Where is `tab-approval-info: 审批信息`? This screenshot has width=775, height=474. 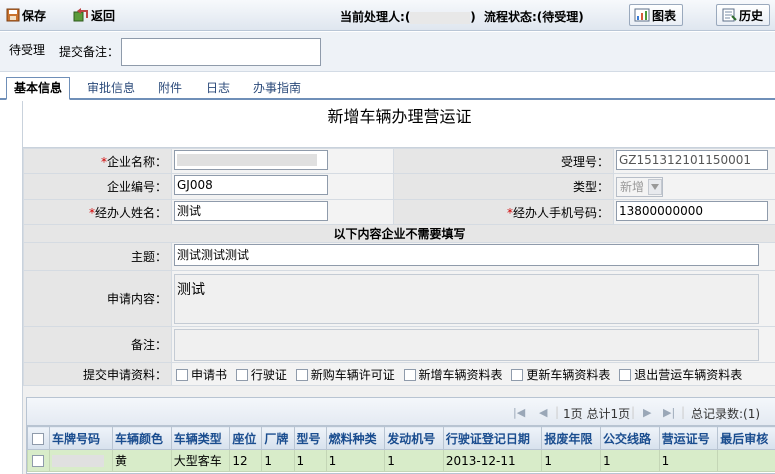
tab-approval-info: 审批信息 is located at coordinates (111, 89).